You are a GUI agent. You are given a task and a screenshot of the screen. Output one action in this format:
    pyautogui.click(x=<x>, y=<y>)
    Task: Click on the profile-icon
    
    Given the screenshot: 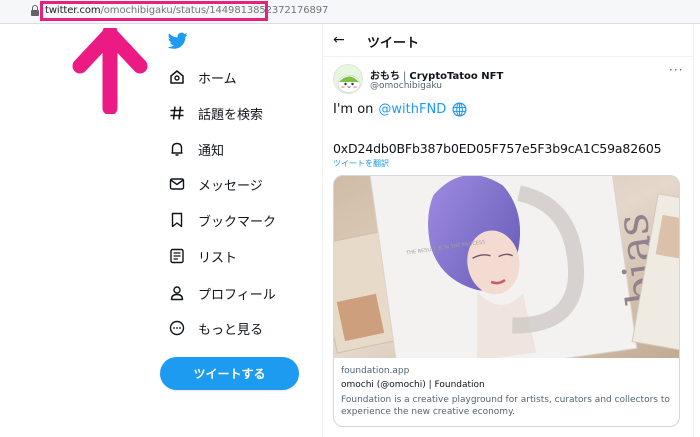 What is the action you would take?
    pyautogui.click(x=177, y=293)
    